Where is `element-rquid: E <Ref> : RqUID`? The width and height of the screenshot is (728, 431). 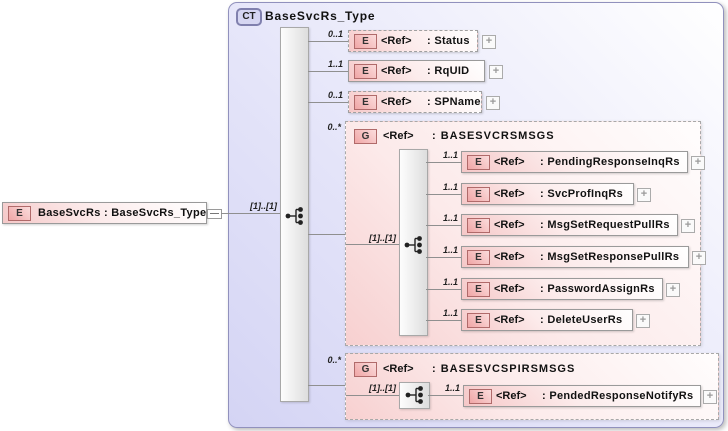
element-rquid: E <Ref> : RqUID is located at coordinates (416, 71).